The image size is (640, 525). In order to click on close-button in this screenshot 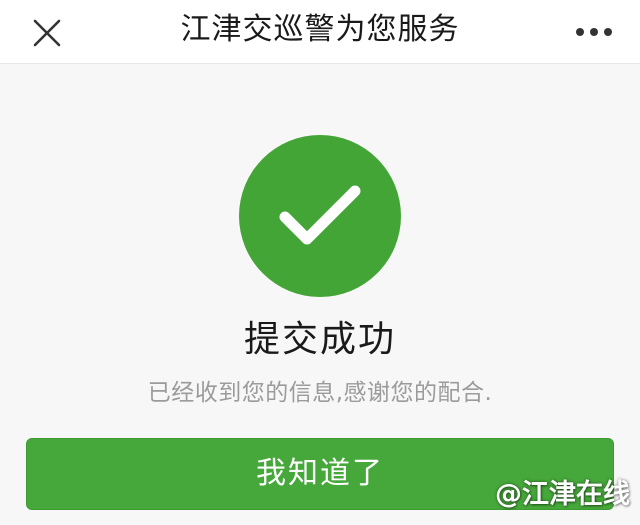, I will do `click(47, 33)`.